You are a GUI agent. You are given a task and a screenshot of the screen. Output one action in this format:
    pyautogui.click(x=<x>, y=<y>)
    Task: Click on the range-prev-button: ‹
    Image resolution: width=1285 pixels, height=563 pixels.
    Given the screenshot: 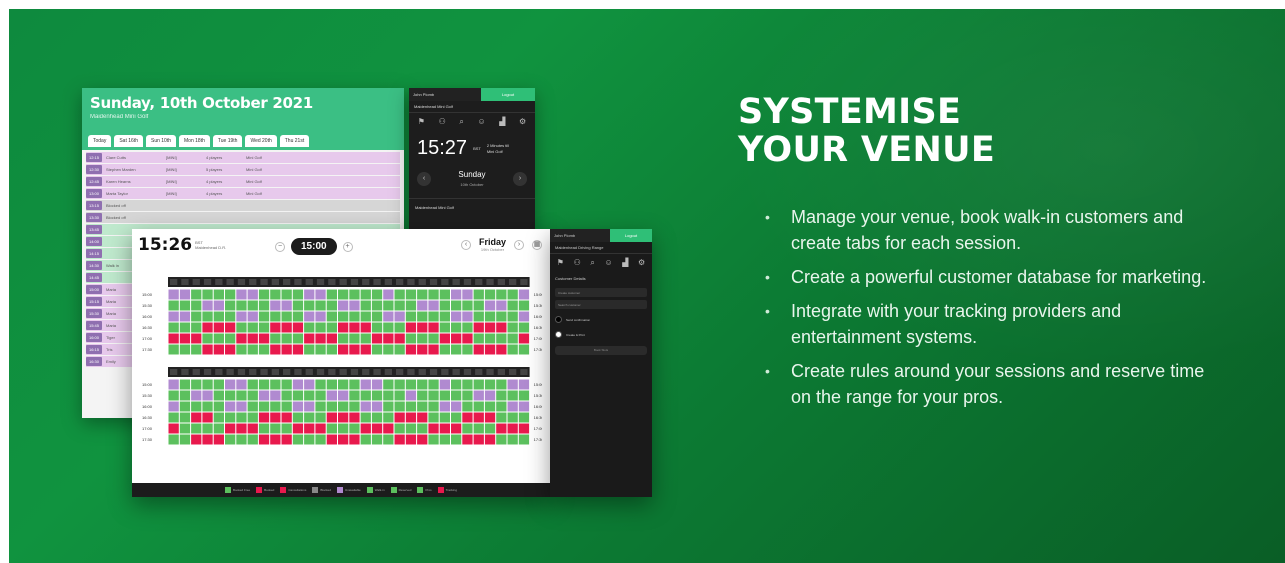 What is the action you would take?
    pyautogui.click(x=465, y=244)
    